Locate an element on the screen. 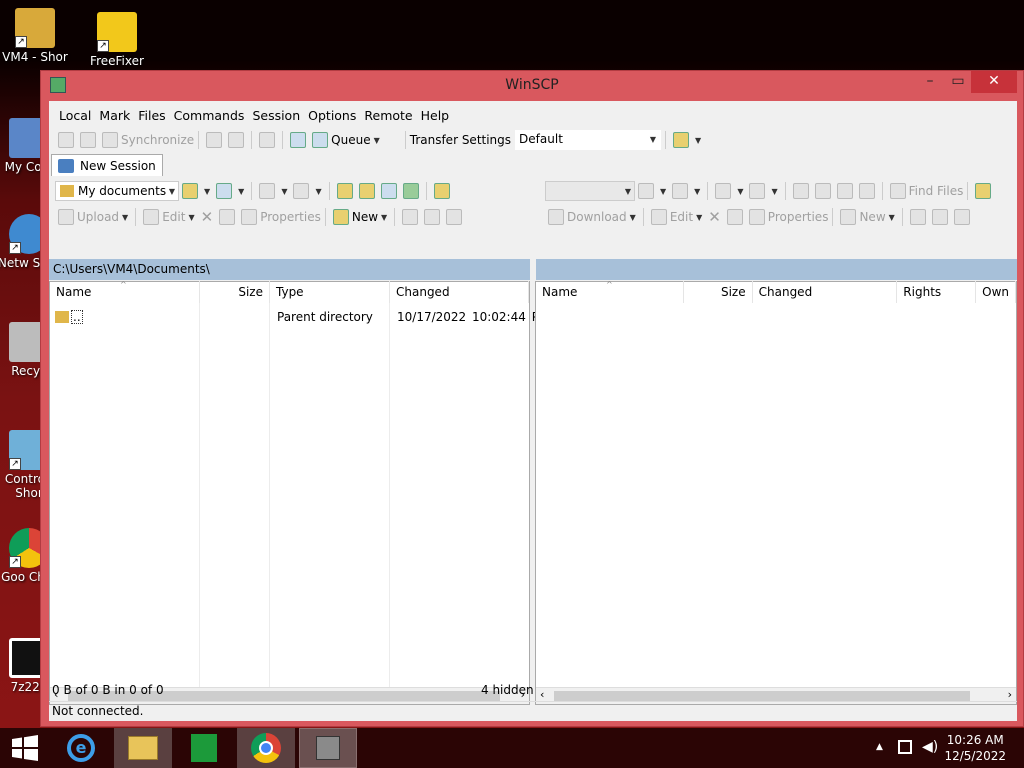  col-header-type: Type is located at coordinates (330, 292).